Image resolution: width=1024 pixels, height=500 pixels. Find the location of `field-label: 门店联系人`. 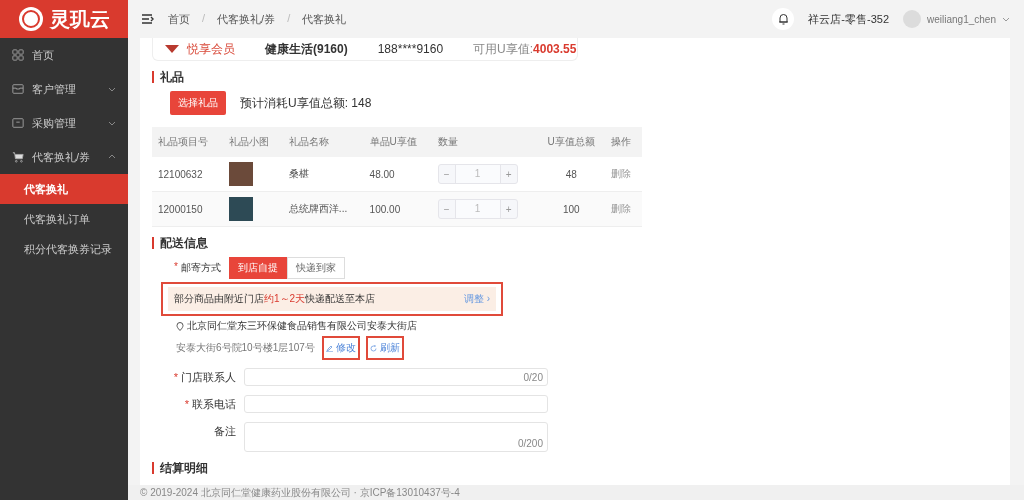

field-label: 门店联系人 is located at coordinates (208, 377).